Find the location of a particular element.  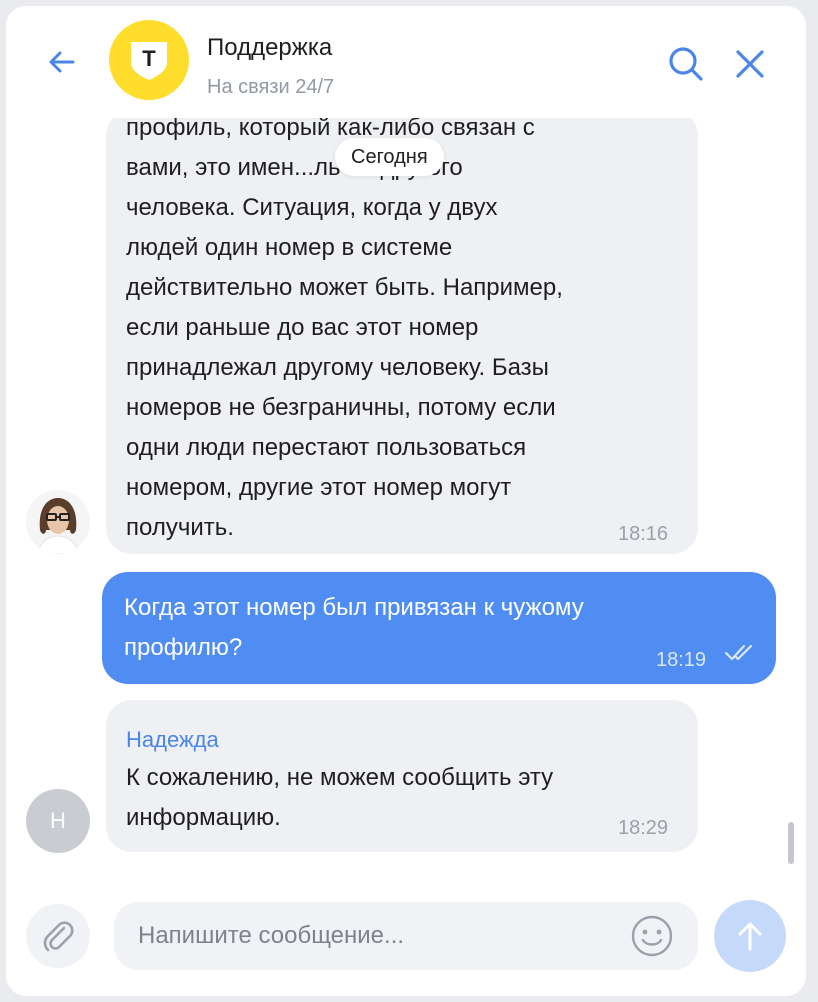

search-button is located at coordinates (686, 64).